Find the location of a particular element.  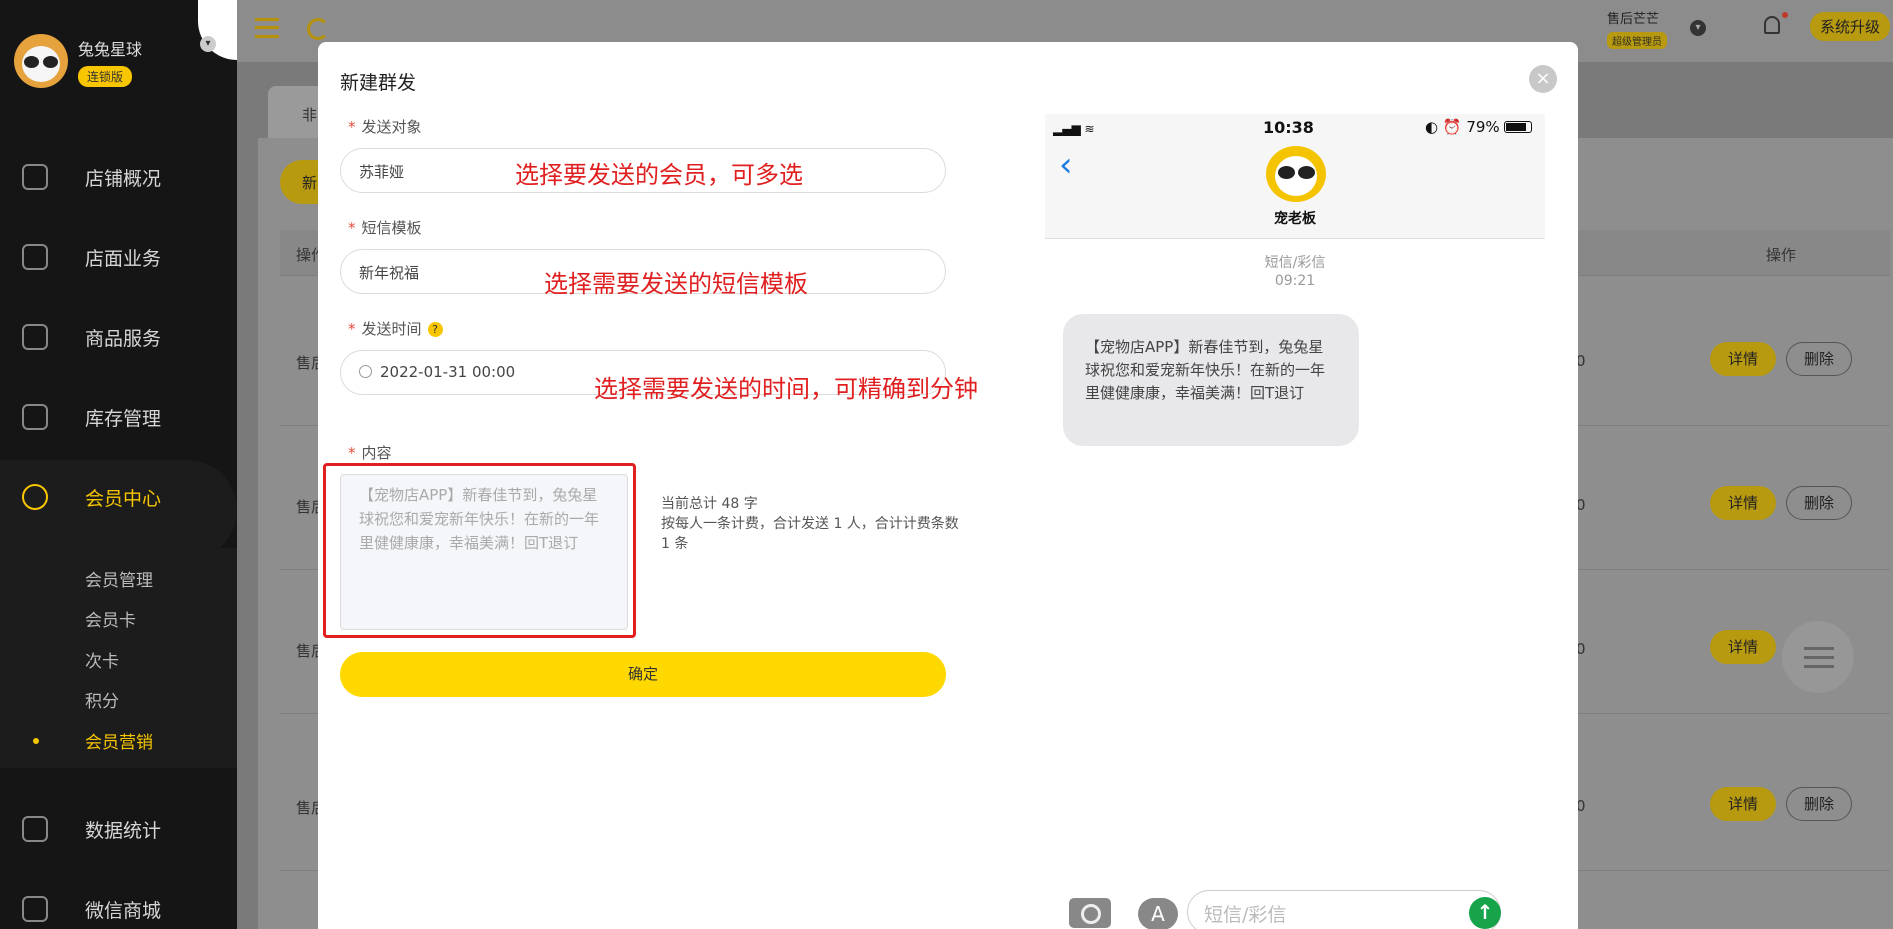

nav-item-overview: 店铺概况 is located at coordinates (118, 177).